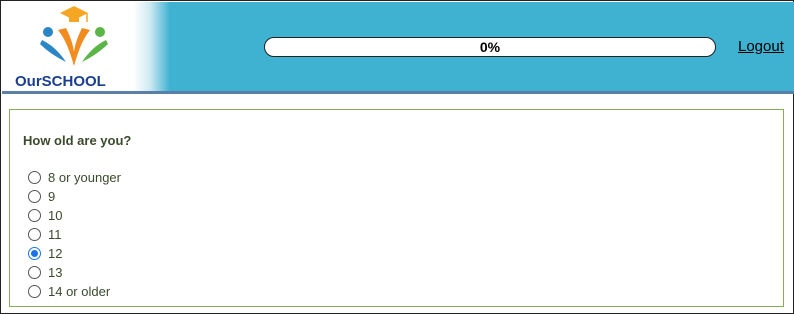 This screenshot has width=794, height=314. I want to click on logout-link: Logout, so click(761, 46).